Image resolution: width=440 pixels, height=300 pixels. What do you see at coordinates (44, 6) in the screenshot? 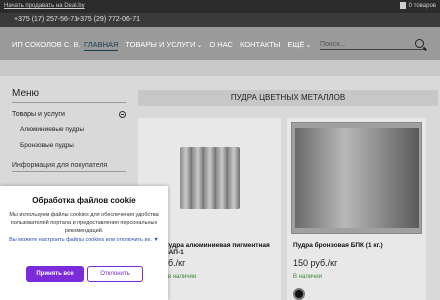
I see `start-selling-link: Начать продавать на Deal.by` at bounding box center [44, 6].